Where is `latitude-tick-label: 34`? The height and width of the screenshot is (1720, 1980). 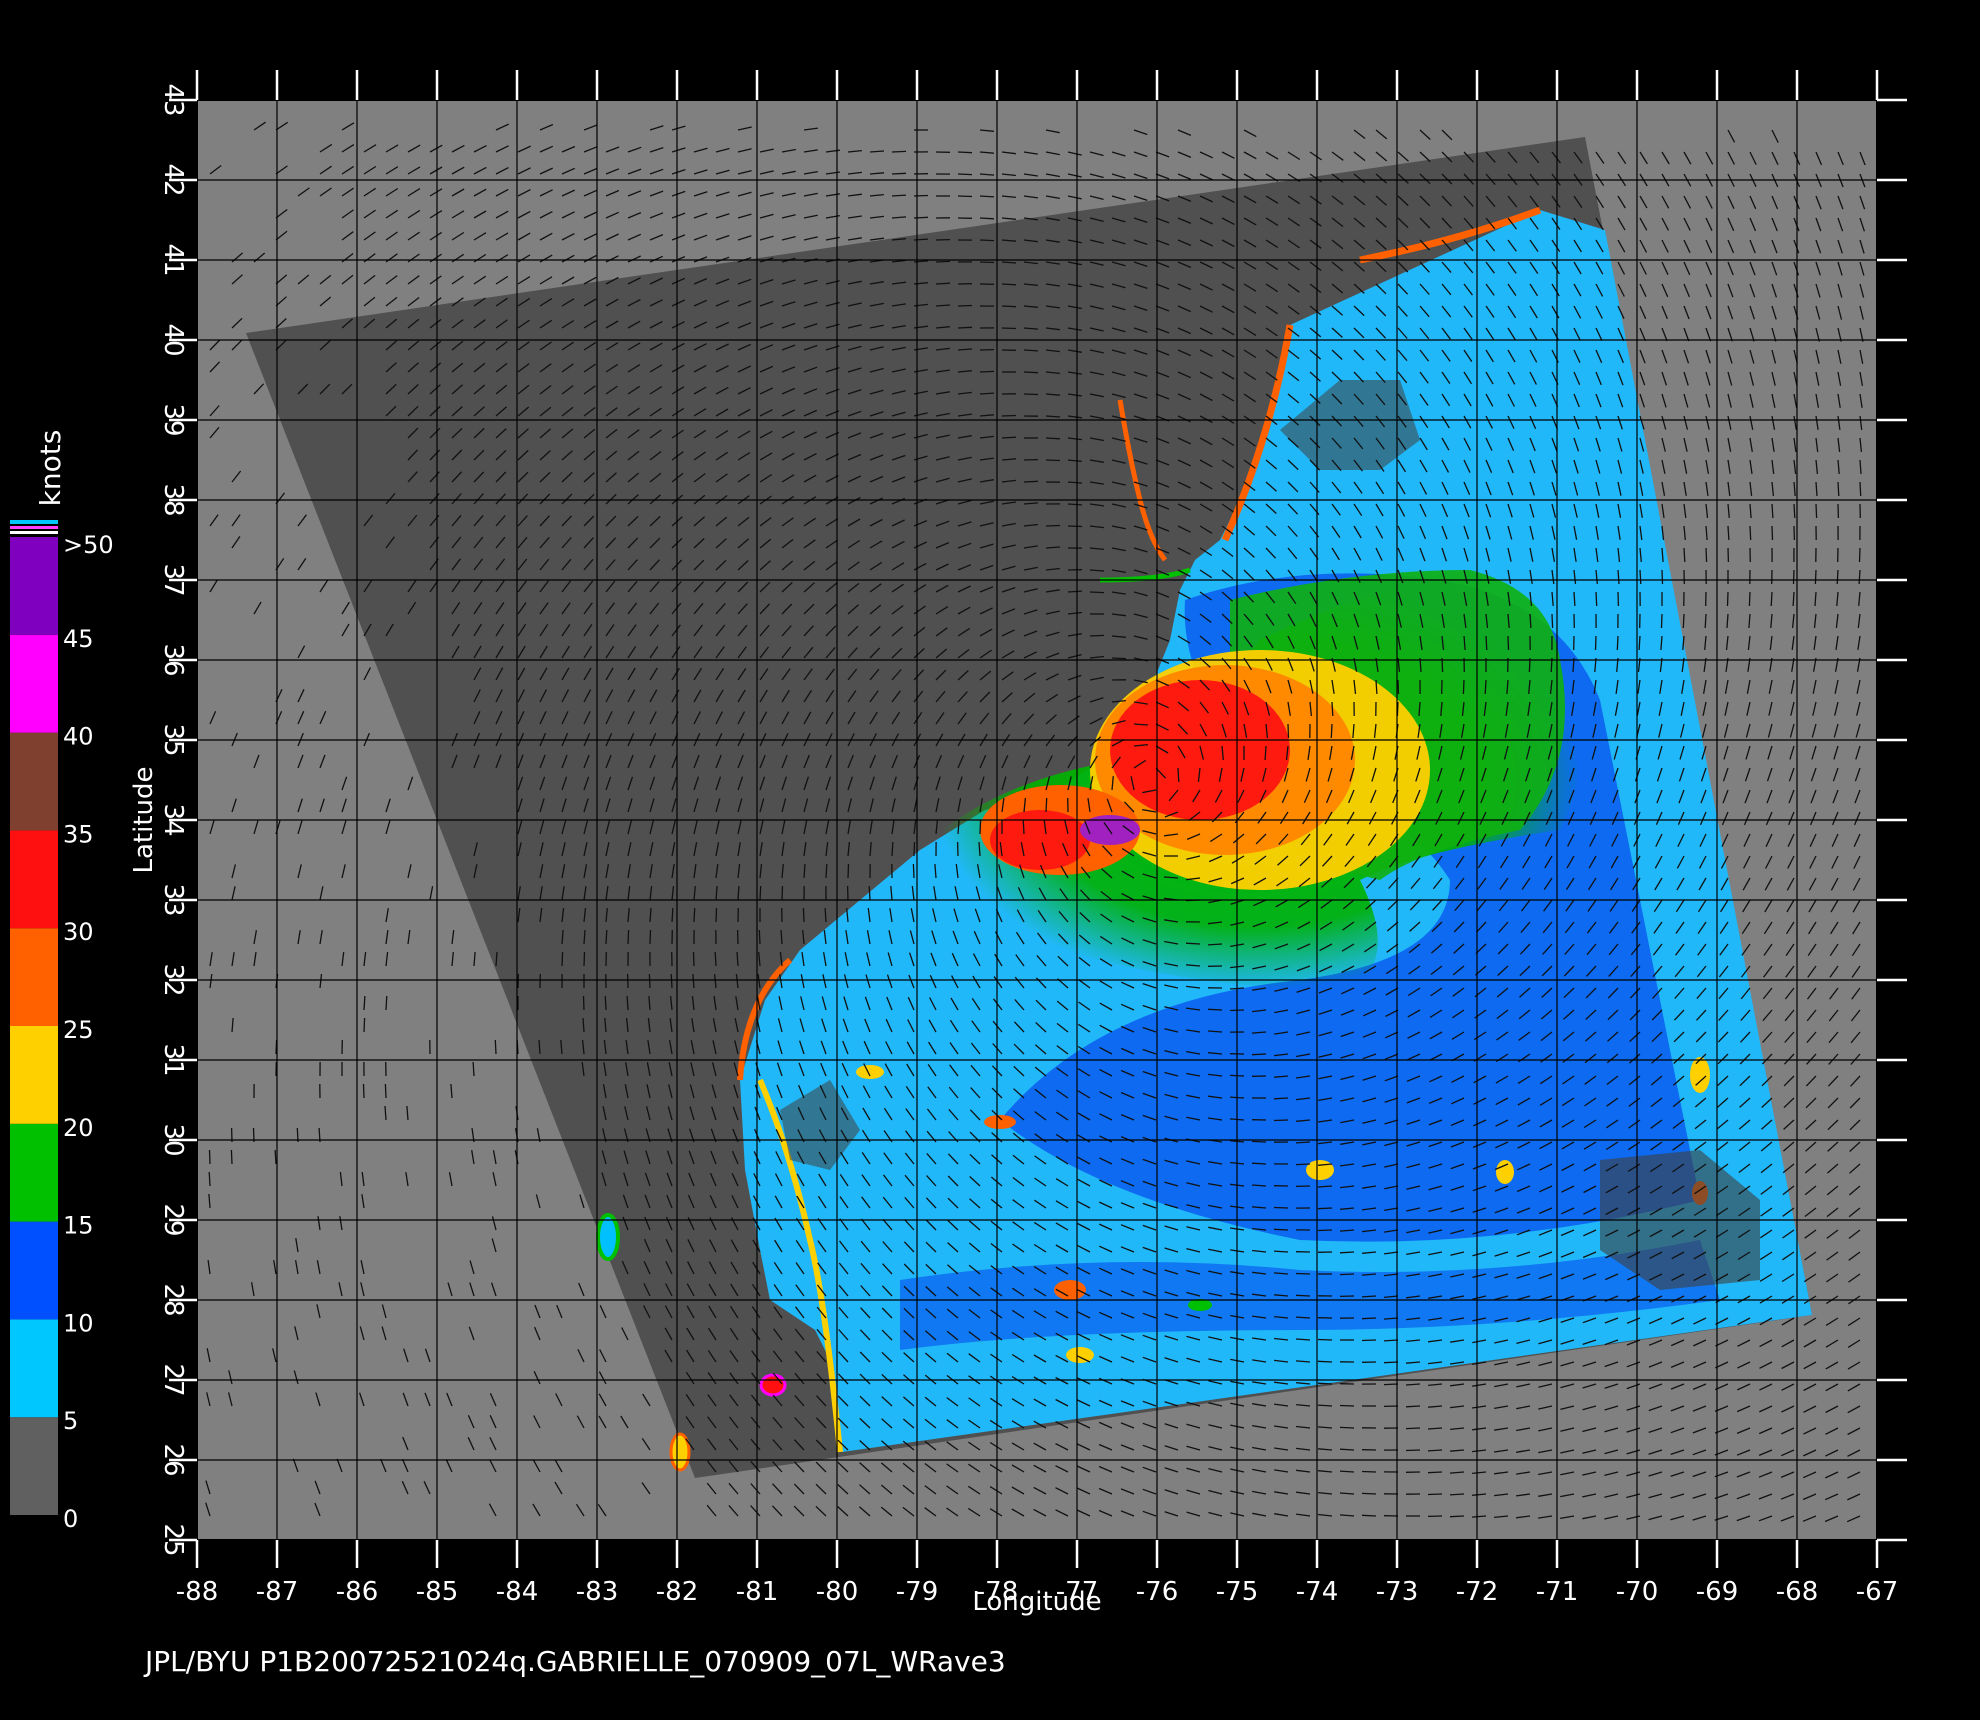
latitude-tick-label: 34 is located at coordinates (173, 819).